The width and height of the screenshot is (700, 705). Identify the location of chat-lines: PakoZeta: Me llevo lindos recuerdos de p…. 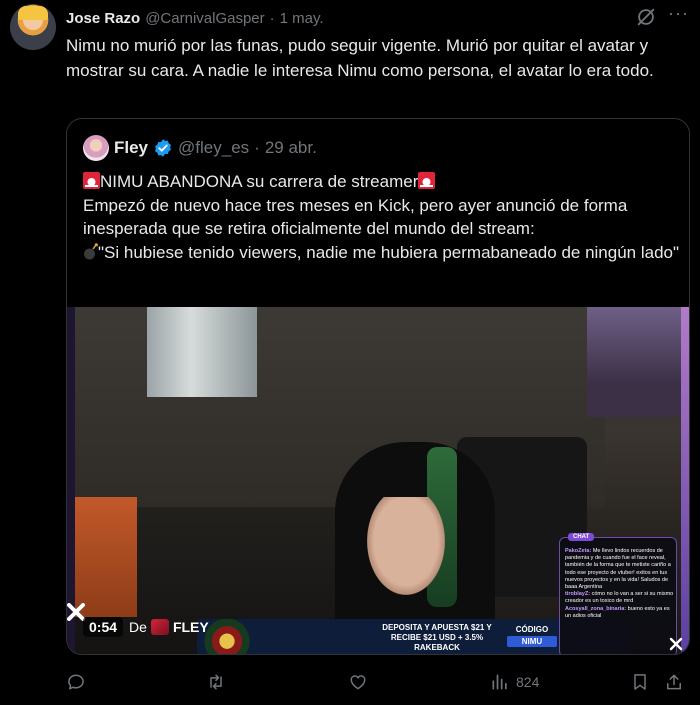
(620, 584).